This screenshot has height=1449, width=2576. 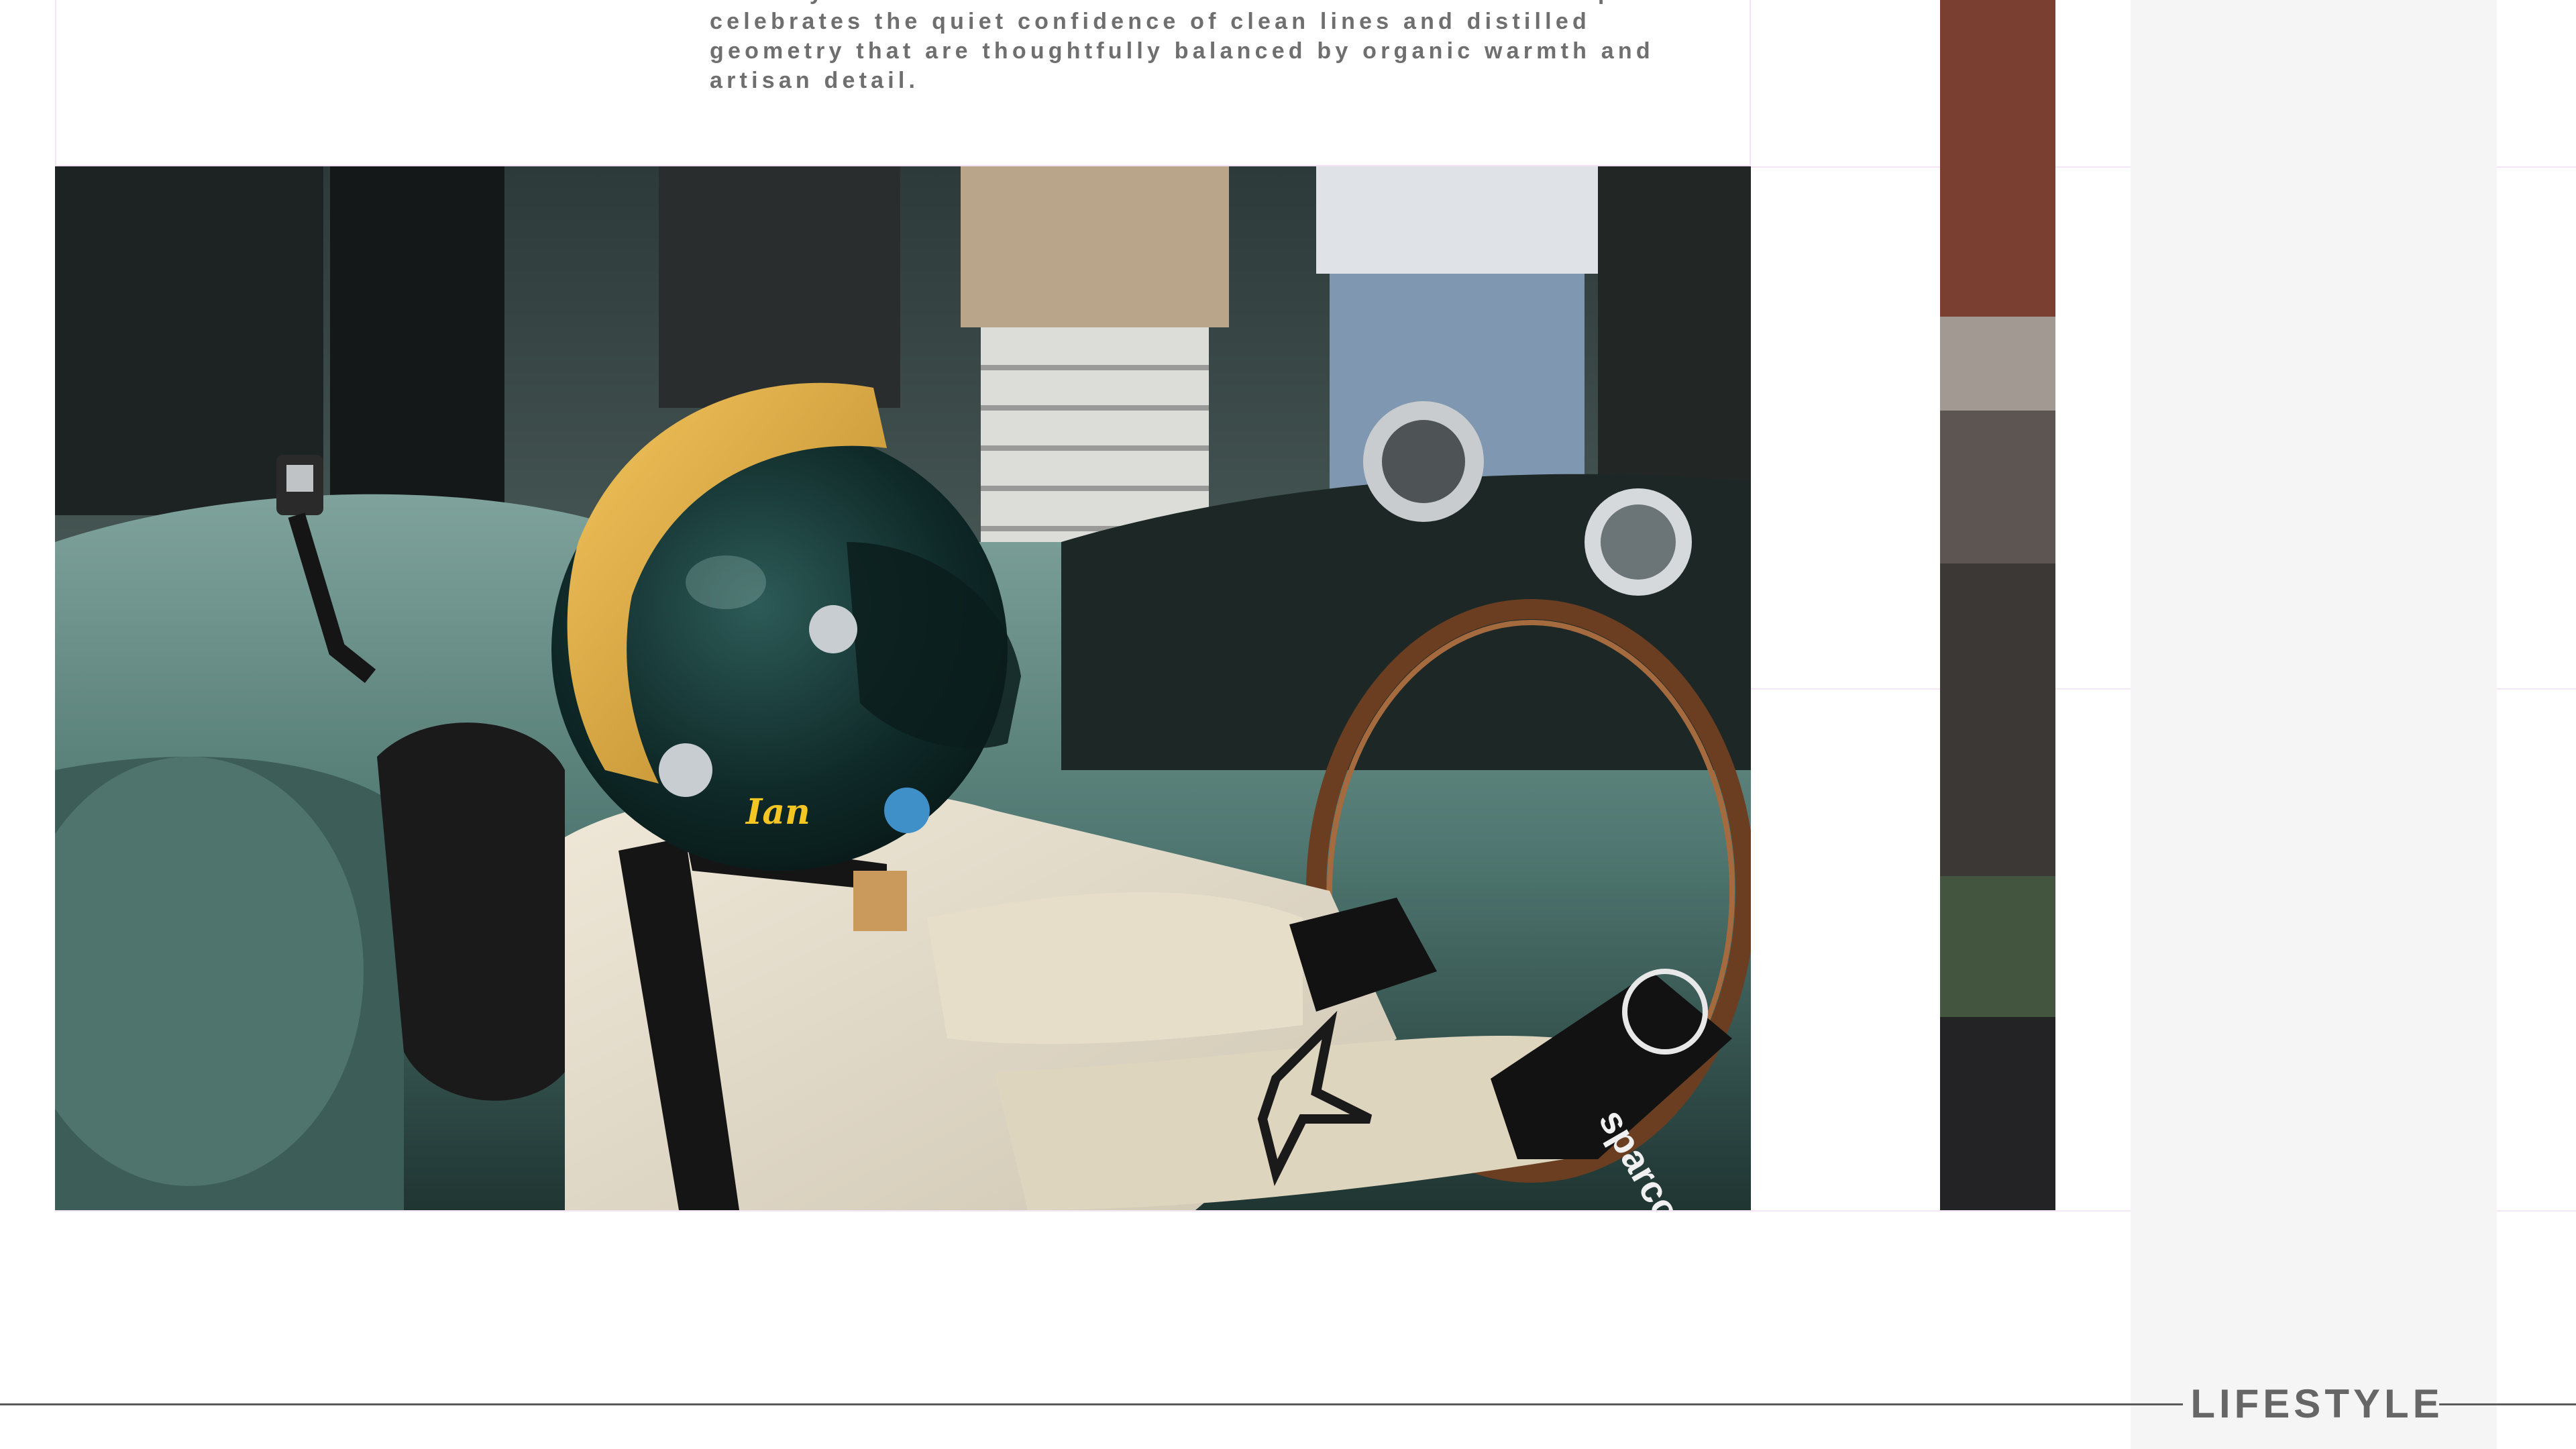 What do you see at coordinates (1997, 1113) in the screenshot?
I see `swatch-ink` at bounding box center [1997, 1113].